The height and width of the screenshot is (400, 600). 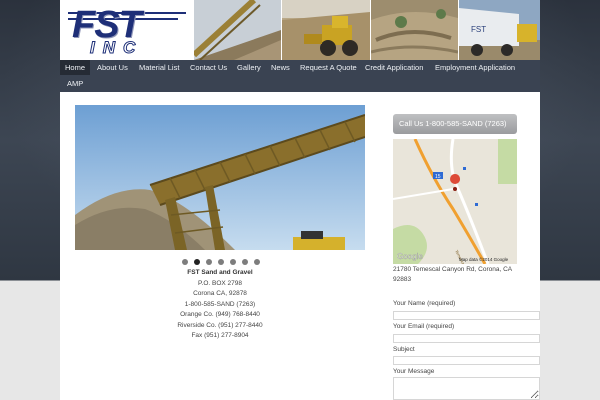 What do you see at coordinates (75, 67) in the screenshot?
I see `nav-item-home: Home` at bounding box center [75, 67].